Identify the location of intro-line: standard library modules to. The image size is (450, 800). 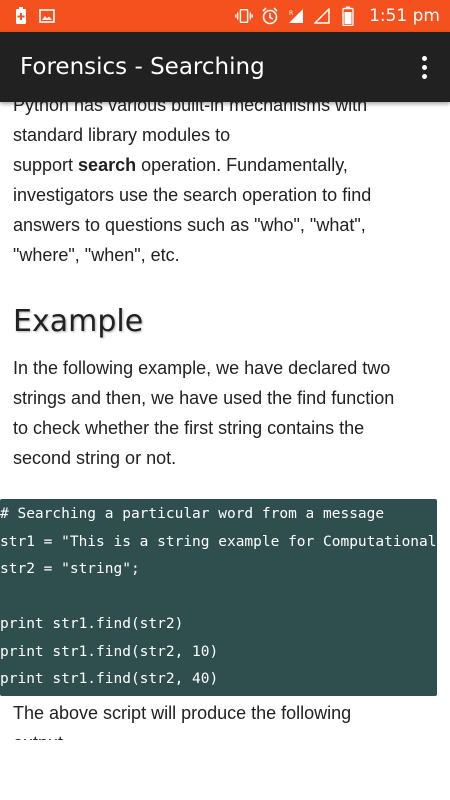
(122, 135).